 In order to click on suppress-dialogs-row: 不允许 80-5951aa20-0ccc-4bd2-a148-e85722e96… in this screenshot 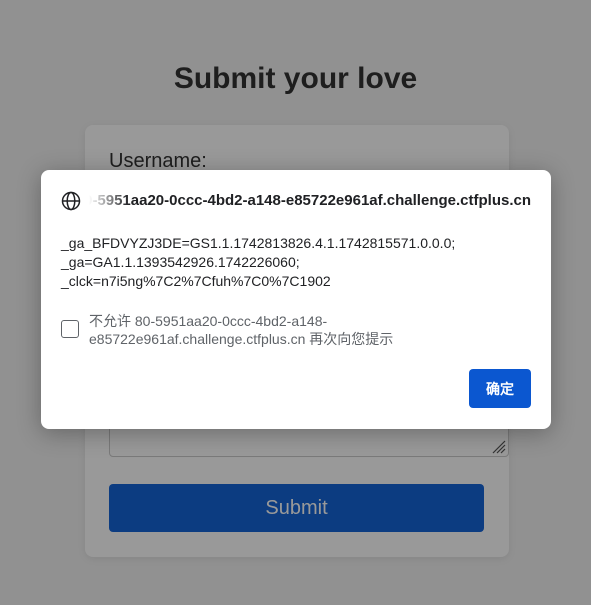, I will do `click(296, 330)`.